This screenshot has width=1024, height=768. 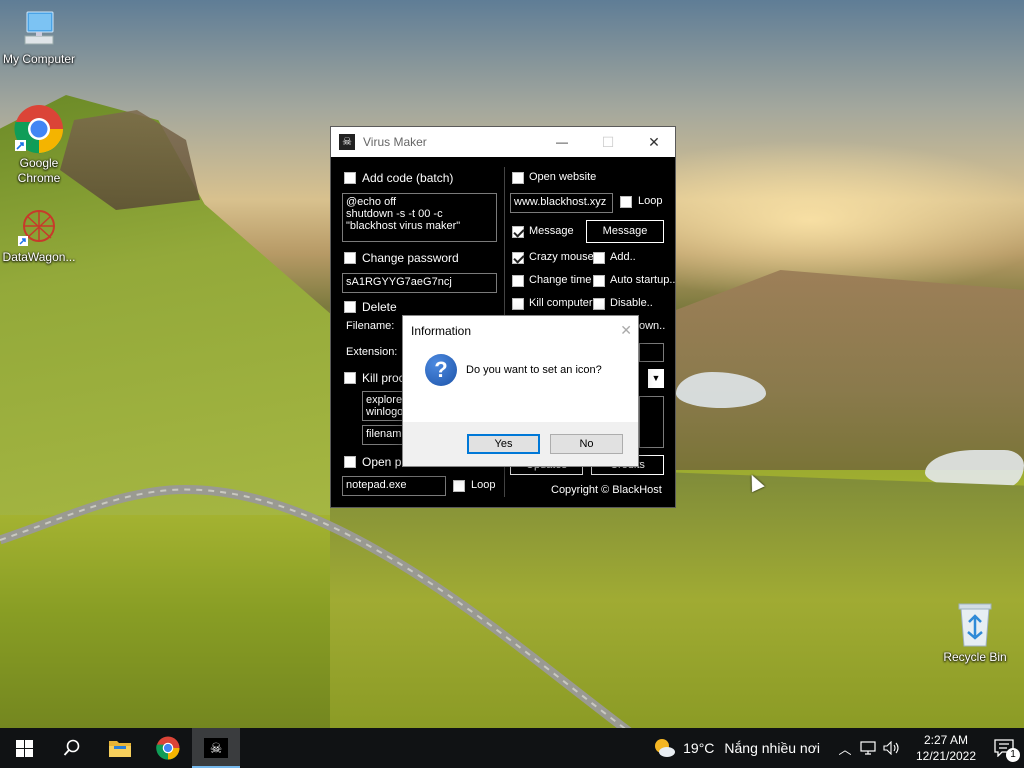 I want to click on recycle-bin-icon, so click(x=975, y=624).